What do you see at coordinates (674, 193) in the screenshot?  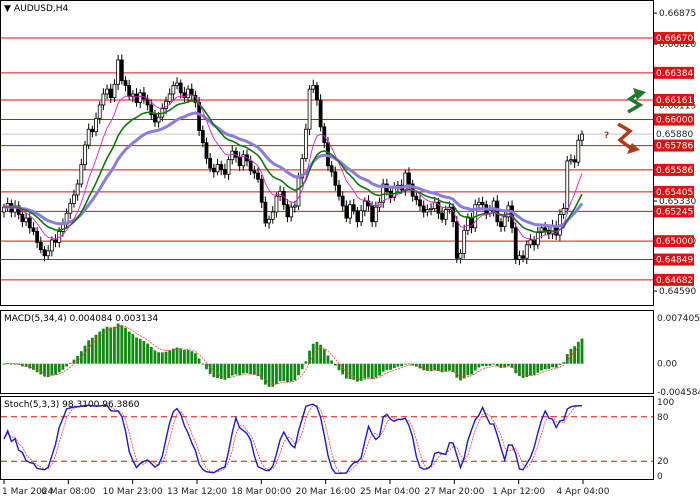 I see `level-tag-label: 0.65405` at bounding box center [674, 193].